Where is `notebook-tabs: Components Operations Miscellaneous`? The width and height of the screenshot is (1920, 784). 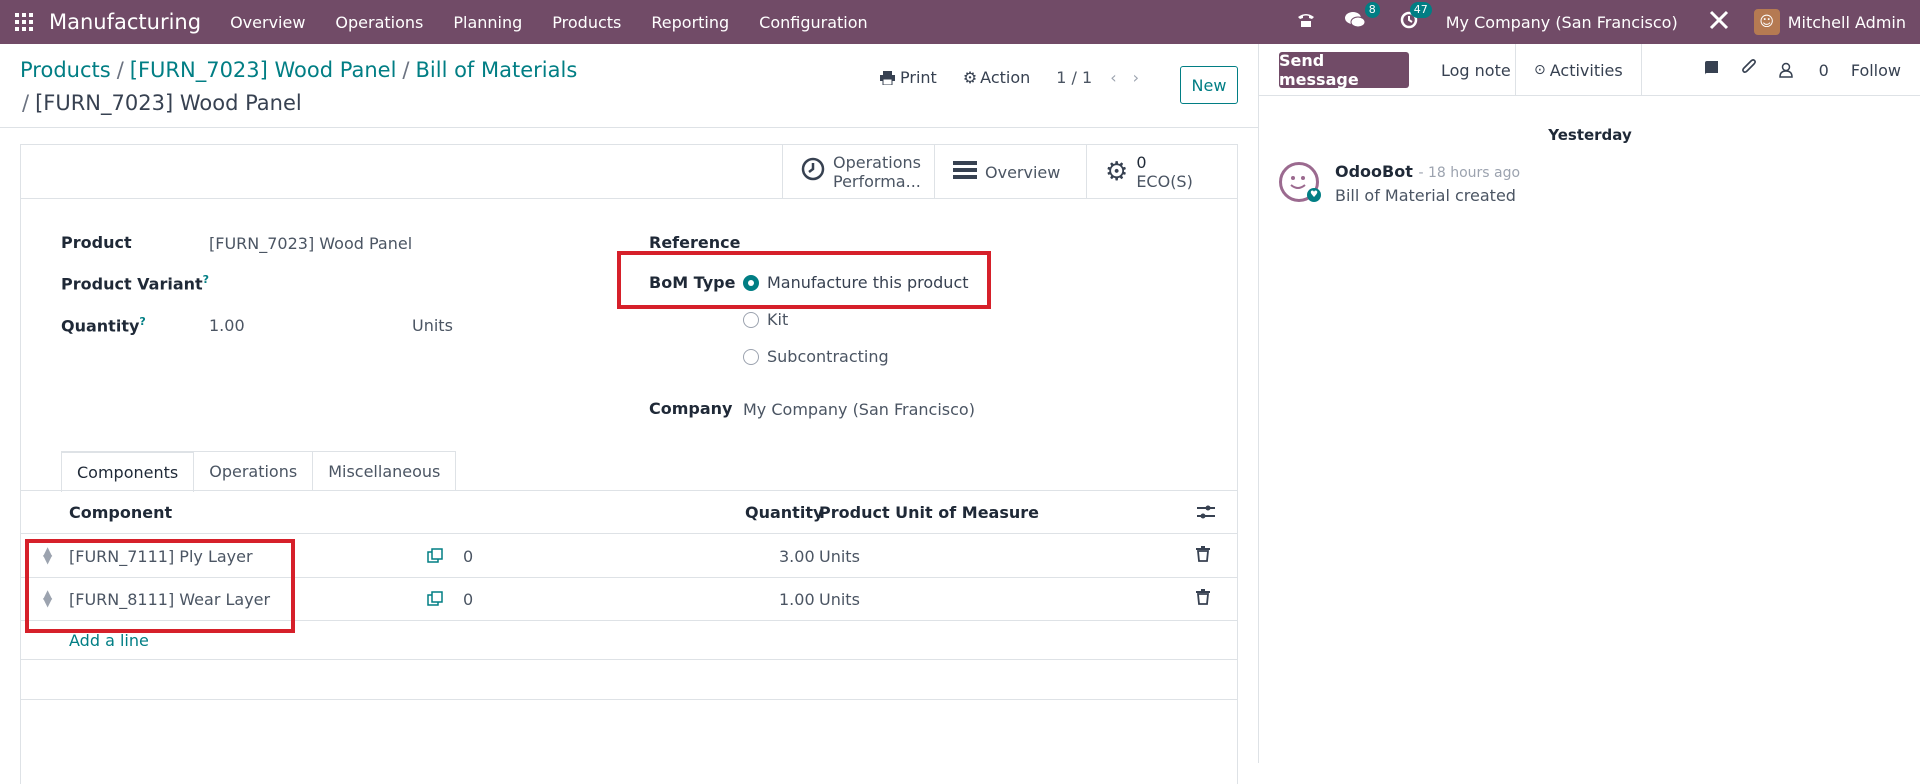
notebook-tabs: Components Operations Miscellaneous is located at coordinates (259, 471).